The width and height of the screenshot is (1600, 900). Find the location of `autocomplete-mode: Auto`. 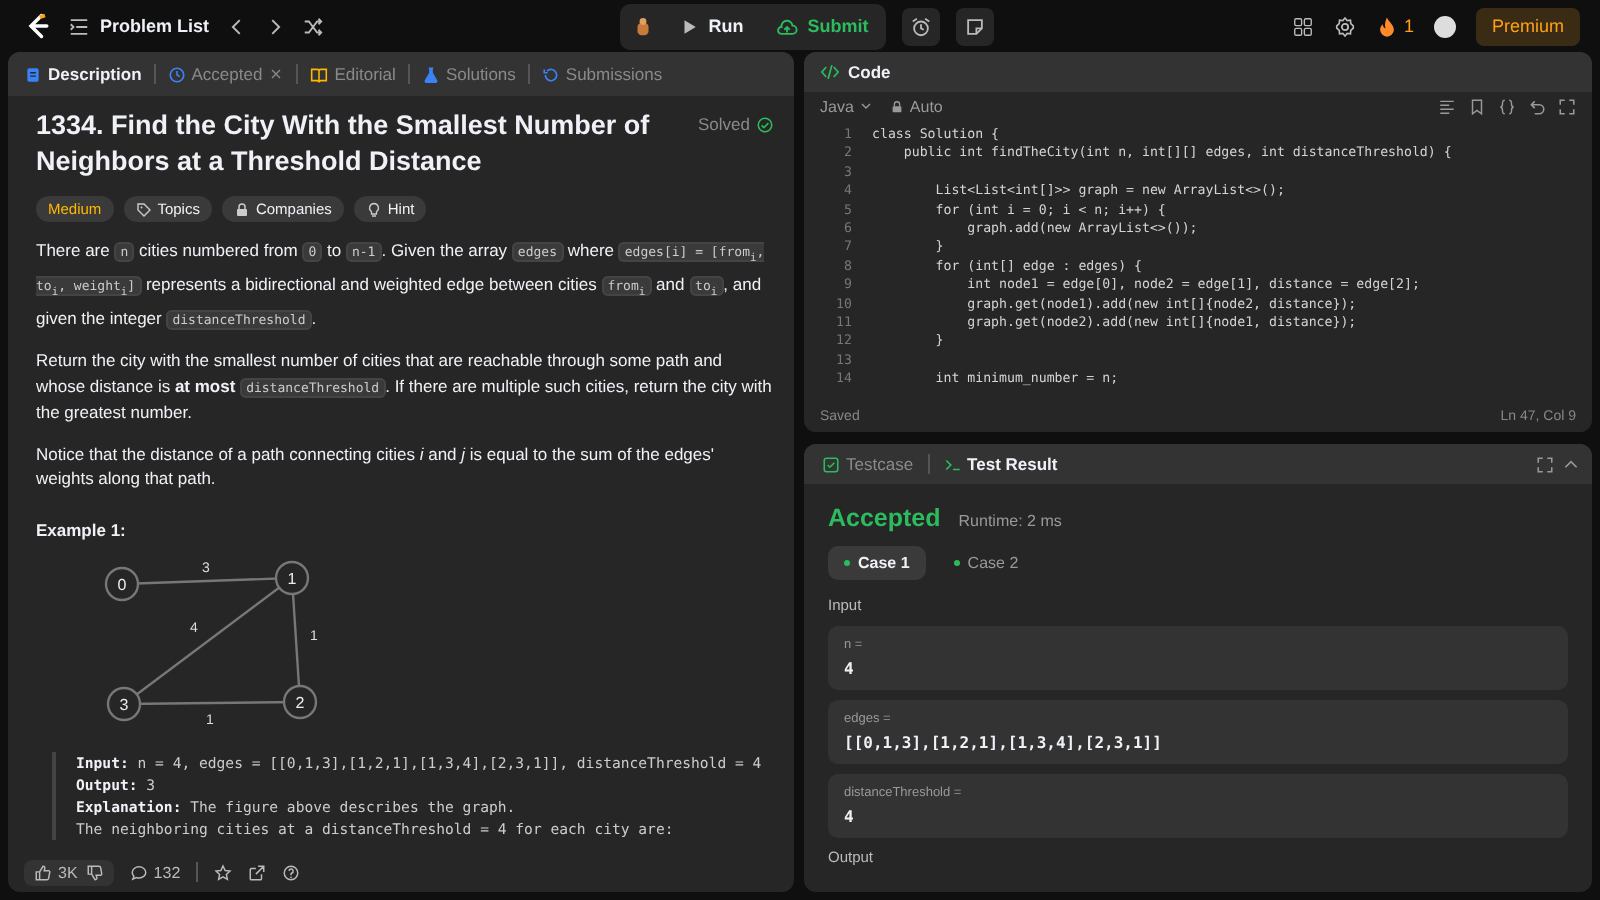

autocomplete-mode: Auto is located at coordinates (916, 106).